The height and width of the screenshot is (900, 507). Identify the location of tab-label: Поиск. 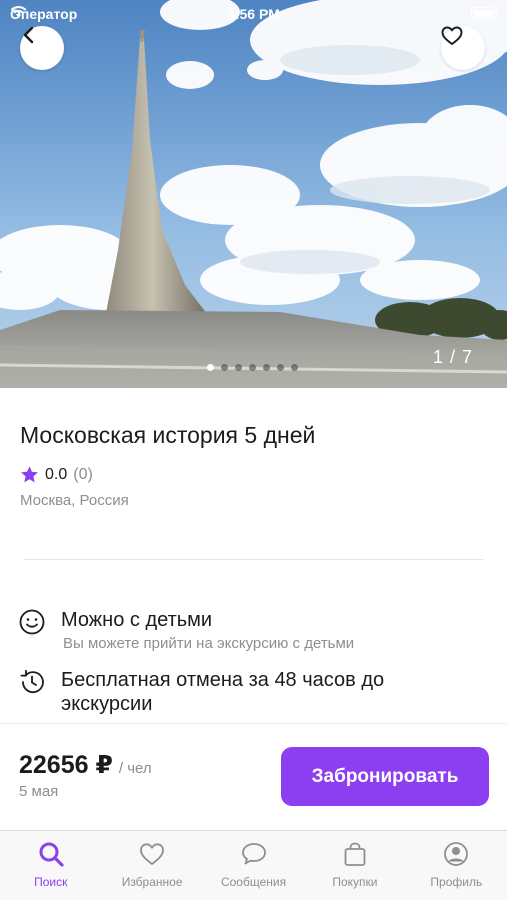
(51, 882).